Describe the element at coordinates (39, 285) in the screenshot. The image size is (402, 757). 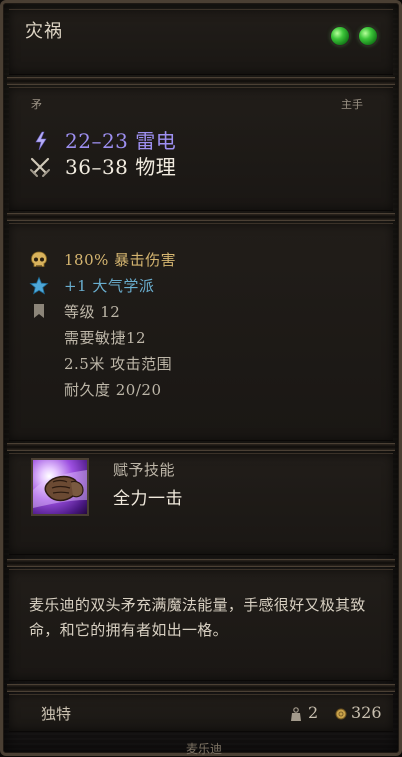
I see `star-icon` at that location.